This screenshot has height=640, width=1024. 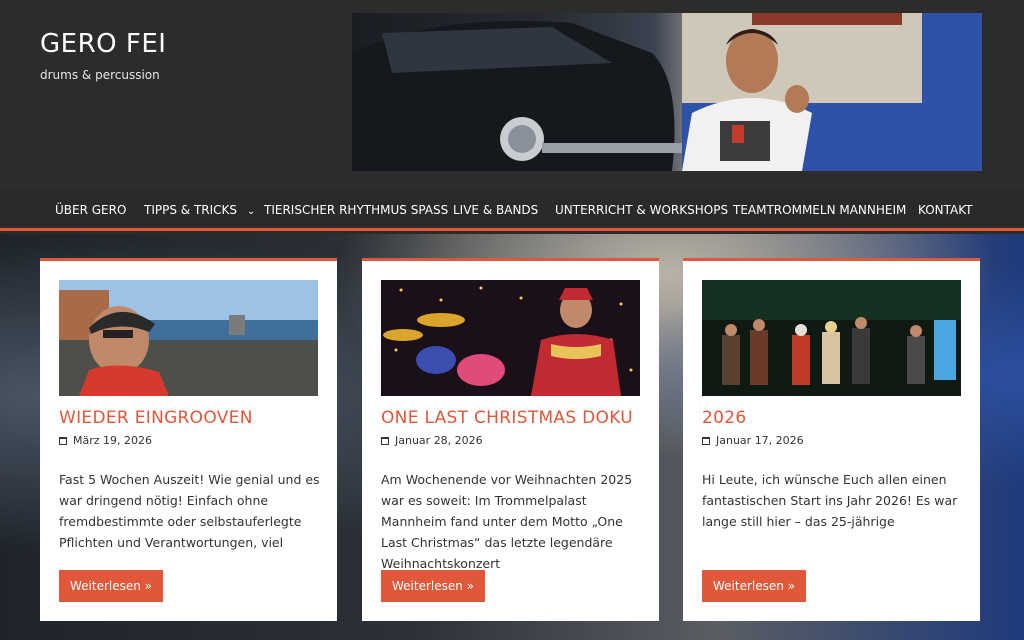 What do you see at coordinates (112, 440) in the screenshot?
I see `post-date-text: März 19, 2026` at bounding box center [112, 440].